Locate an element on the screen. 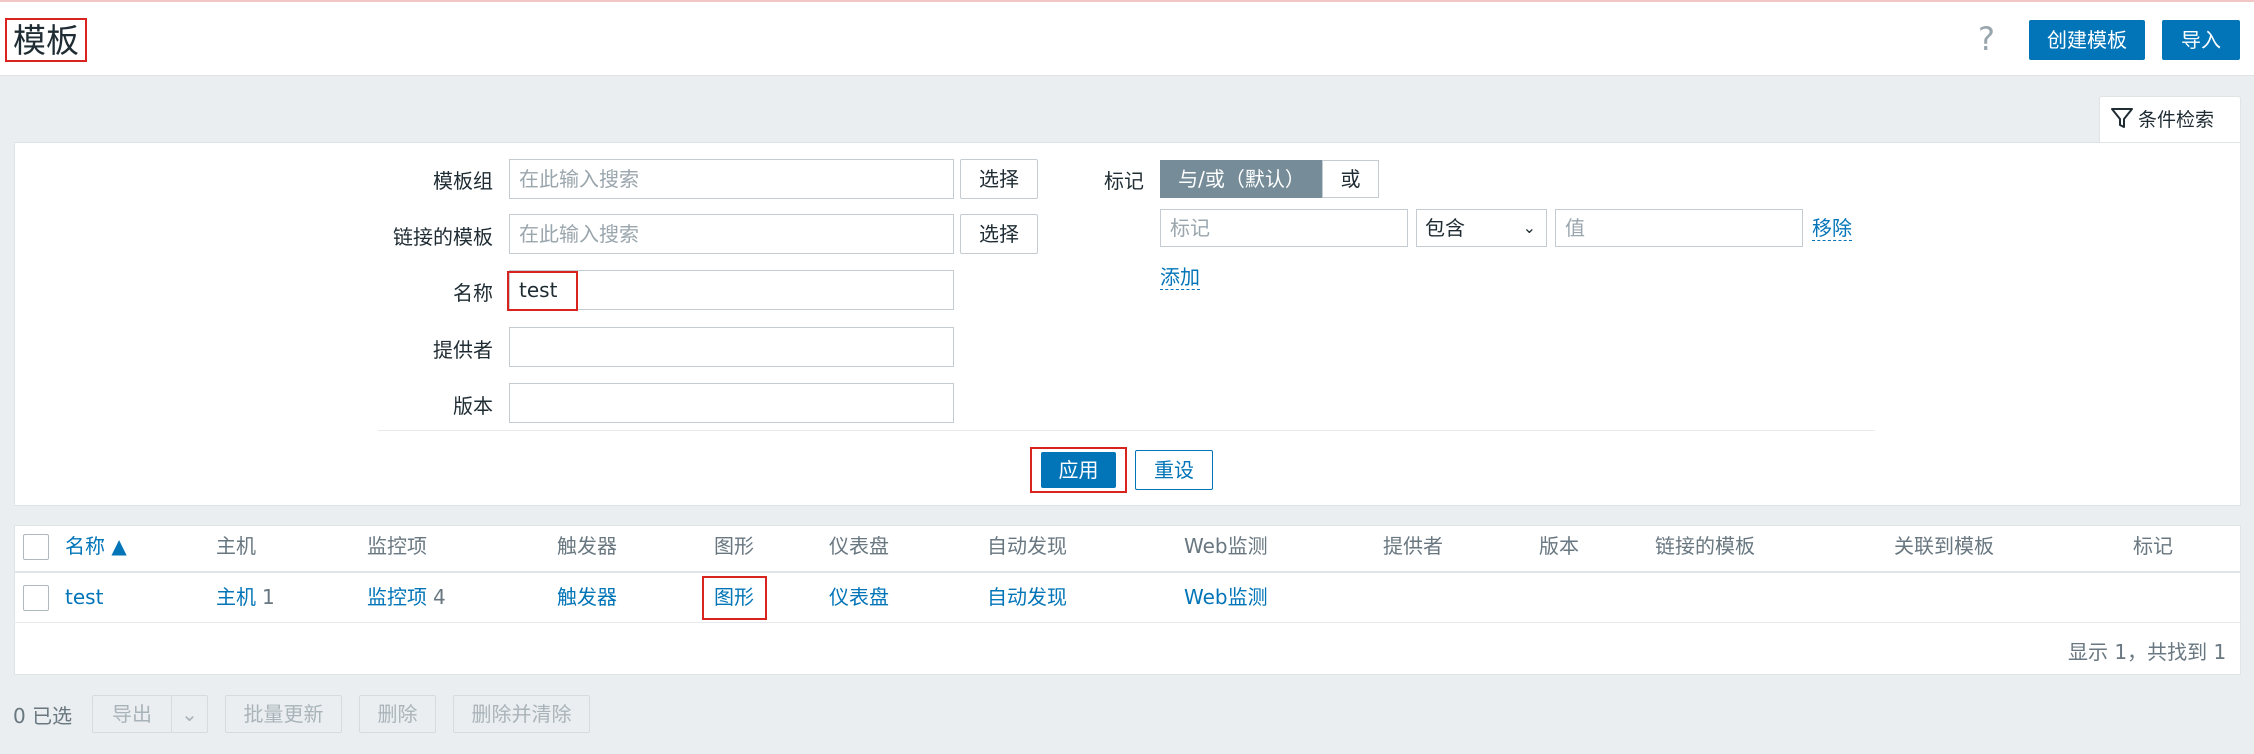 The width and height of the screenshot is (2254, 754). column-header-discovery: 自动发现 is located at coordinates (1027, 546).